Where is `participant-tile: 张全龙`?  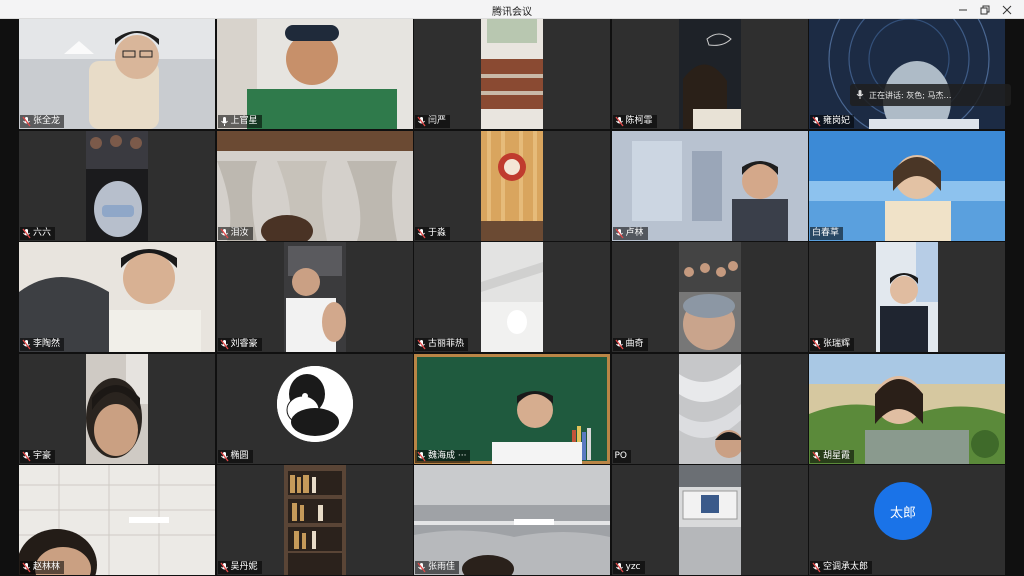 participant-tile: 张全龙 is located at coordinates (117, 74).